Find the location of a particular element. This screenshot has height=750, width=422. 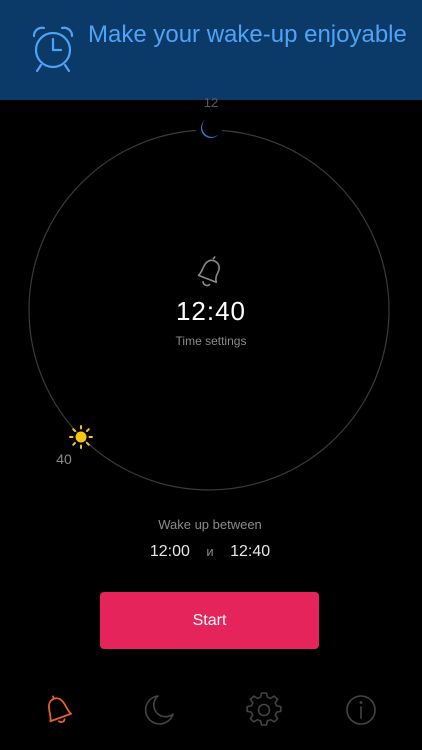

promo-banner: Make your wake-up enjoyable is located at coordinates (211, 50).